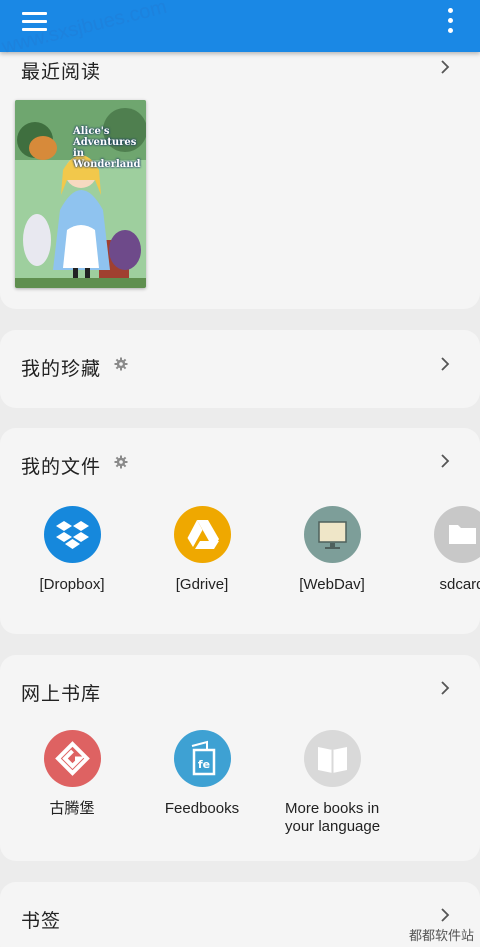 This screenshot has width=480, height=947. Describe the element at coordinates (240, 369) in the screenshot. I see `favorites-card: 我的珍藏` at that location.